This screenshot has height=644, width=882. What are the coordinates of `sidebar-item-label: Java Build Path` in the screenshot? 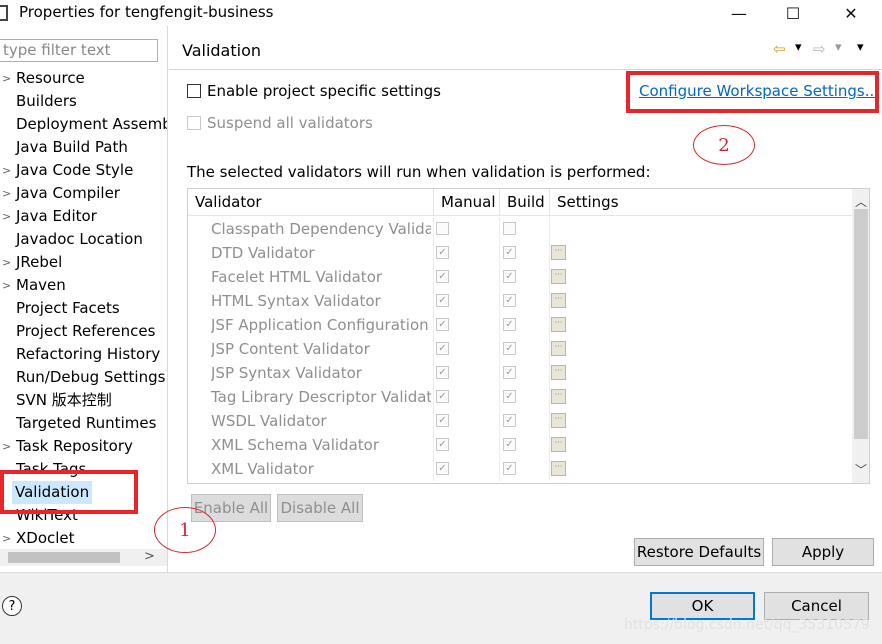 It's located at (72, 147).